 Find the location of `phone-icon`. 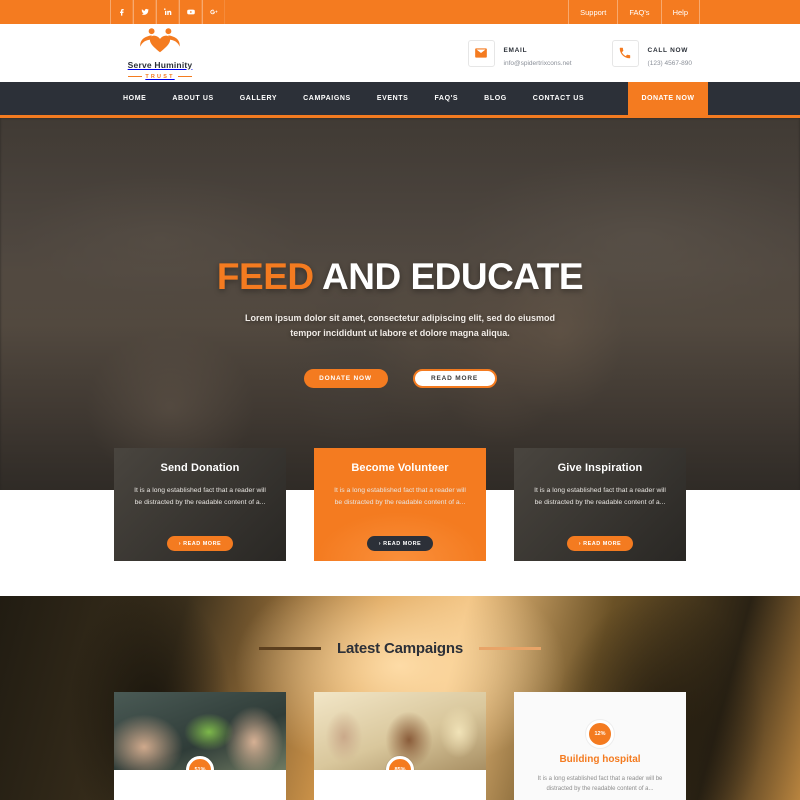

phone-icon is located at coordinates (625, 53).